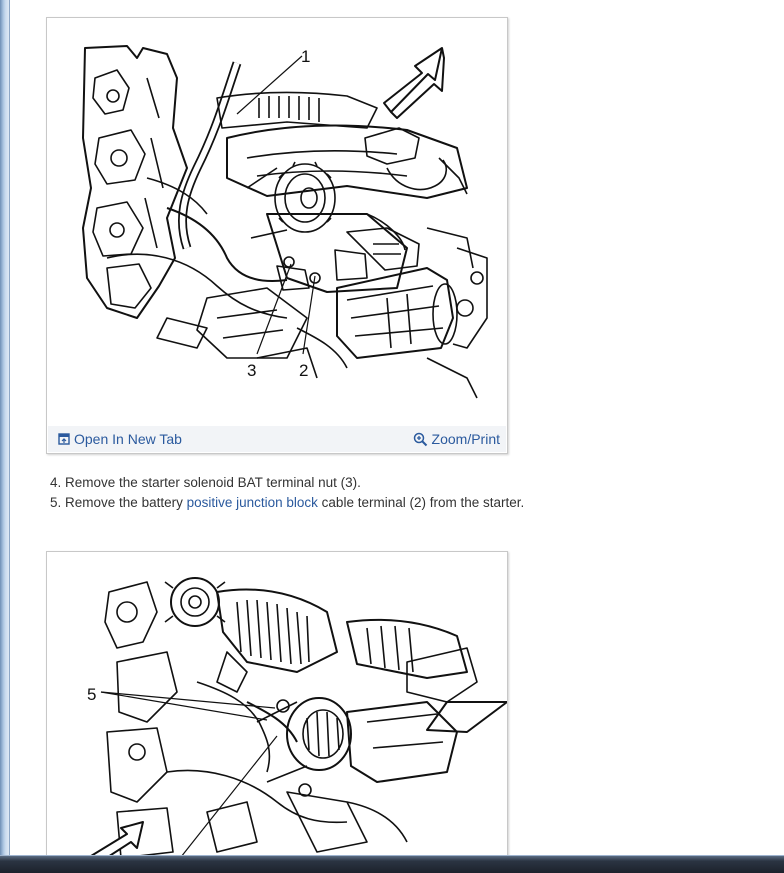 The image size is (784, 873). I want to click on callout-3: 3, so click(251, 370).